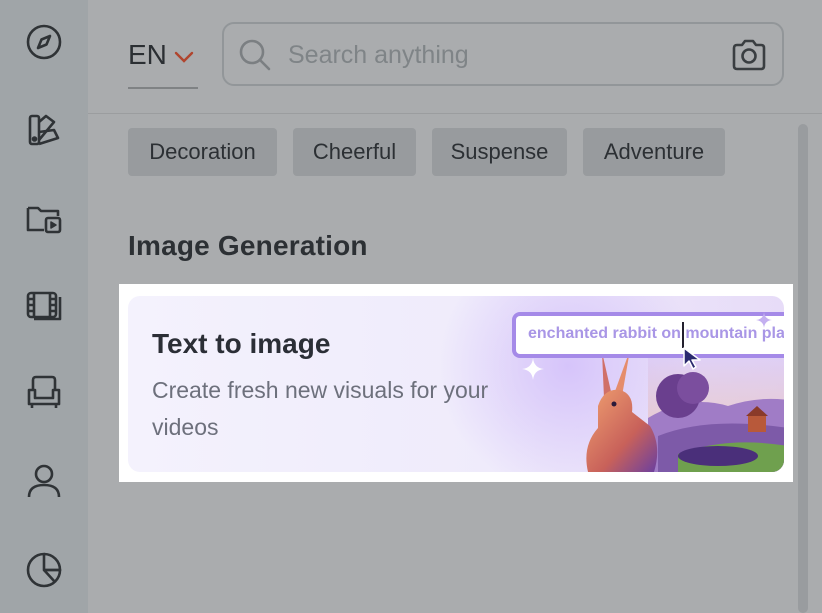 This screenshot has height=613, width=822. Describe the element at coordinates (184, 57) in the screenshot. I see `chevron-down-icon` at that location.